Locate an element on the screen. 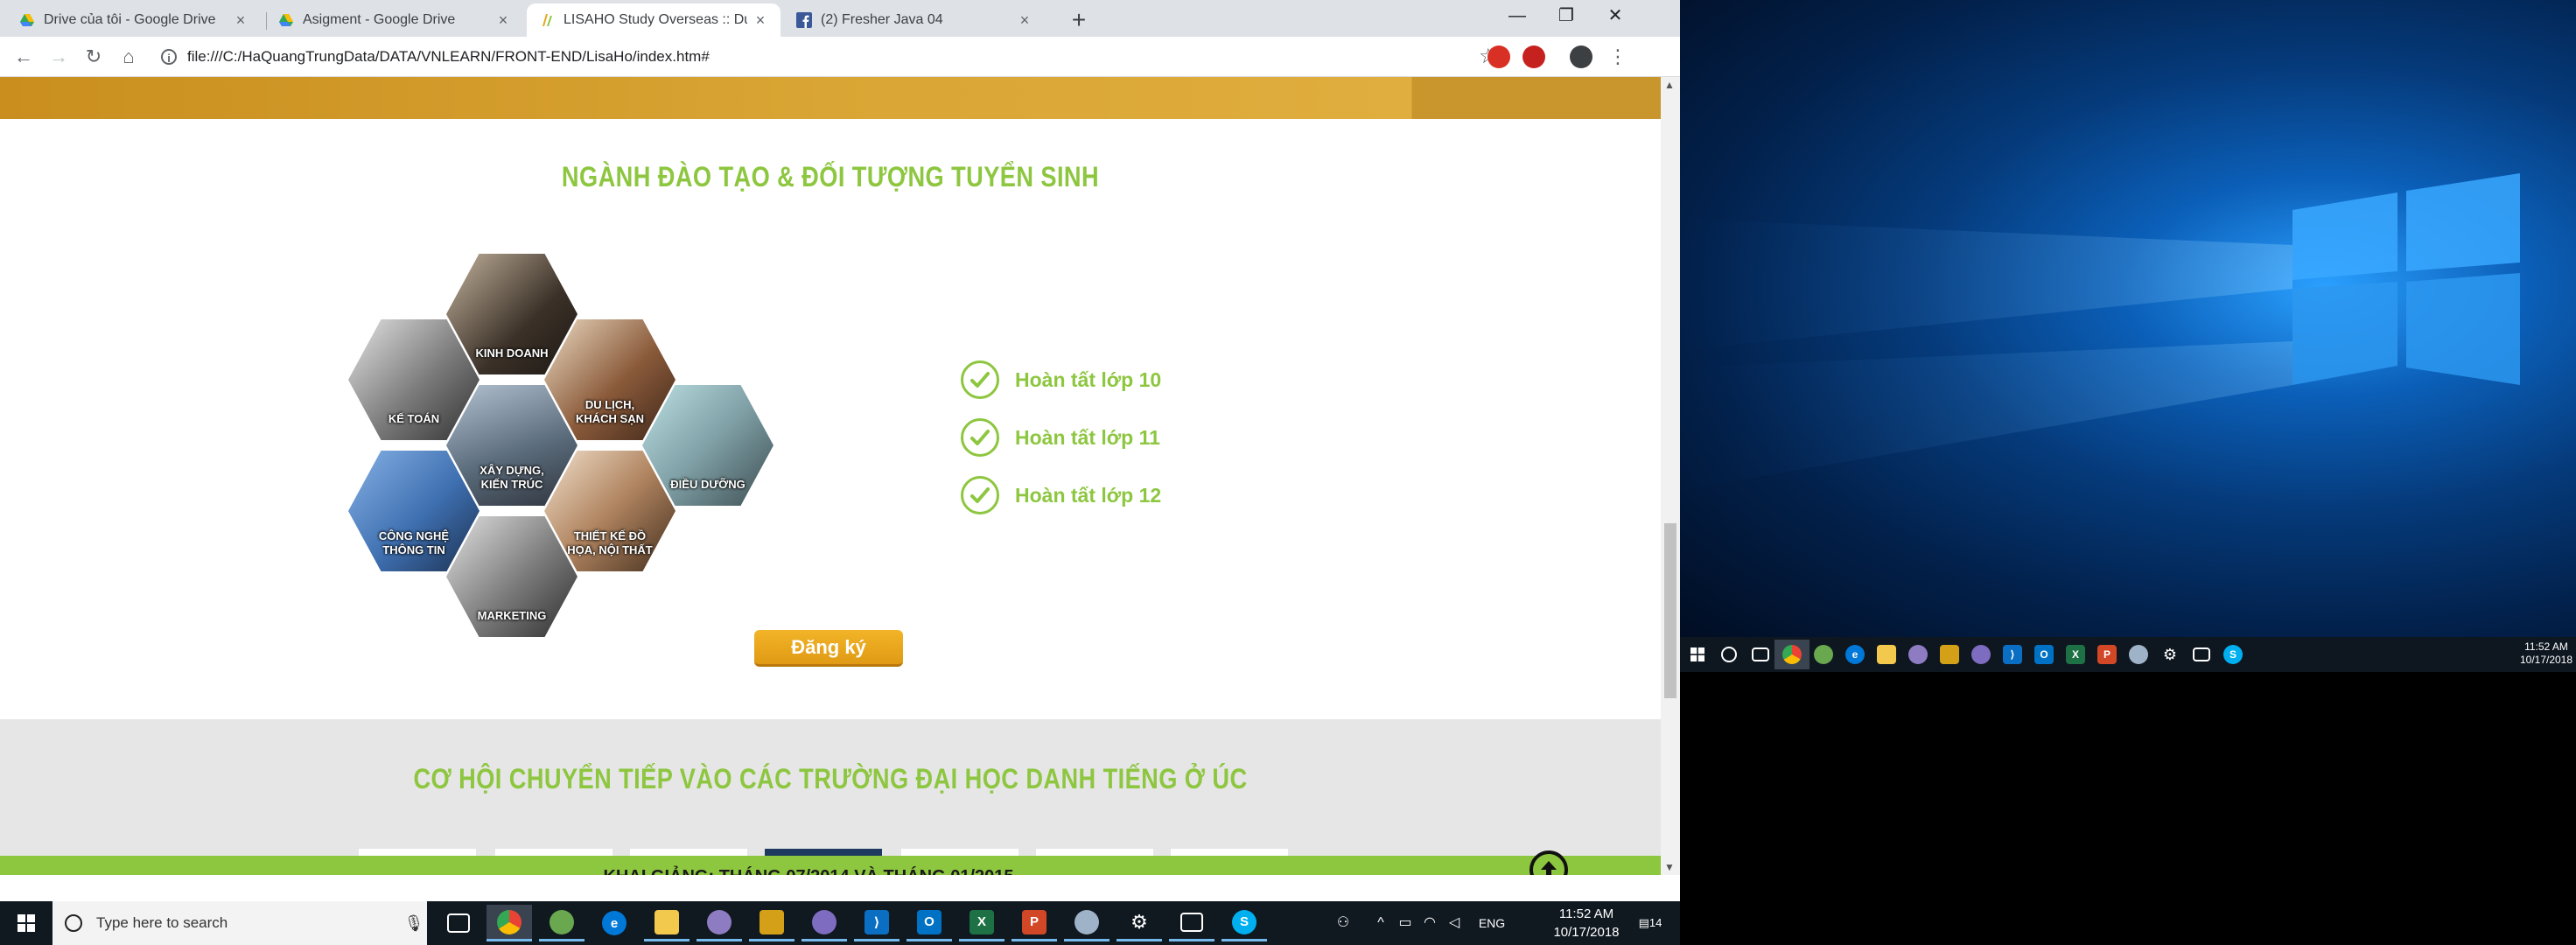  top-banner is located at coordinates (830, 98).